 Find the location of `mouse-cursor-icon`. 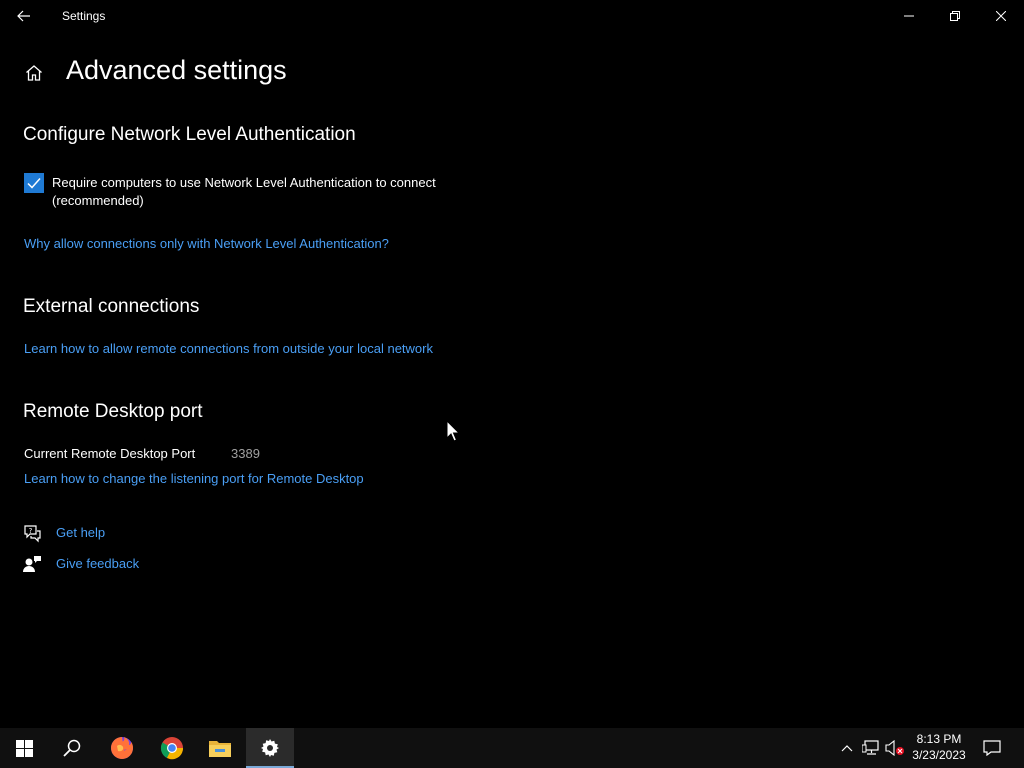

mouse-cursor-icon is located at coordinates (453, 431).